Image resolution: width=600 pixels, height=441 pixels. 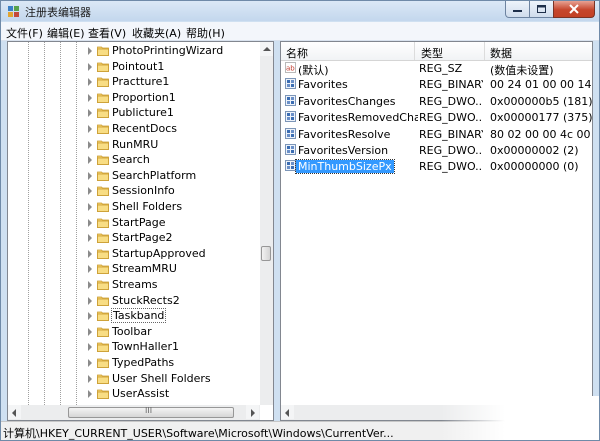 I want to click on tree-item: SessionInfo, so click(x=134, y=190).